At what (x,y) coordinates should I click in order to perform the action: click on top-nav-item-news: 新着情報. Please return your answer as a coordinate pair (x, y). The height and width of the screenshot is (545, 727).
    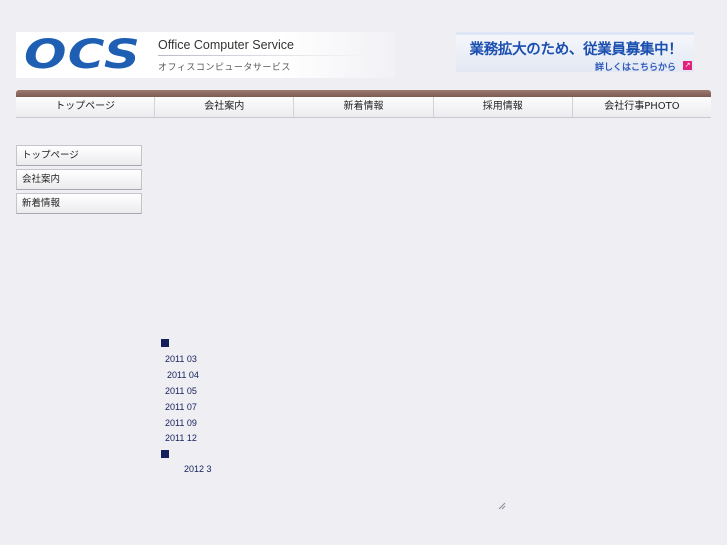
    Looking at the image, I should click on (364, 107).